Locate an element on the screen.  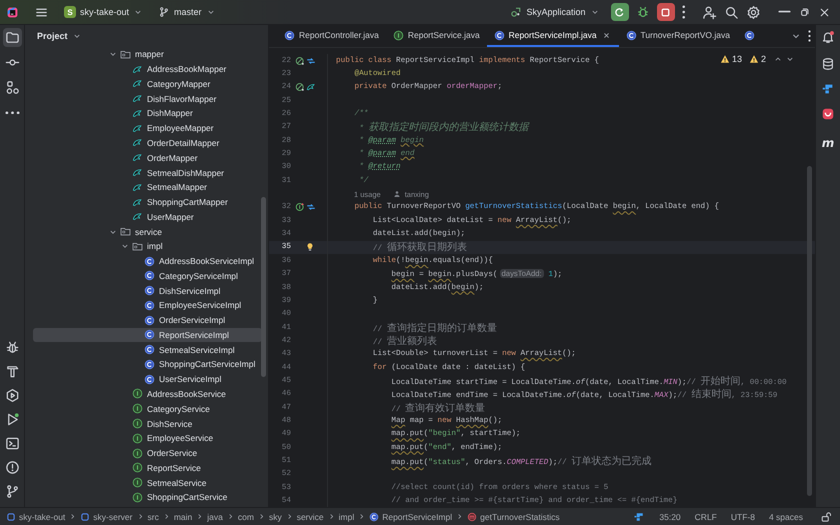
settings-icon is located at coordinates (753, 12).